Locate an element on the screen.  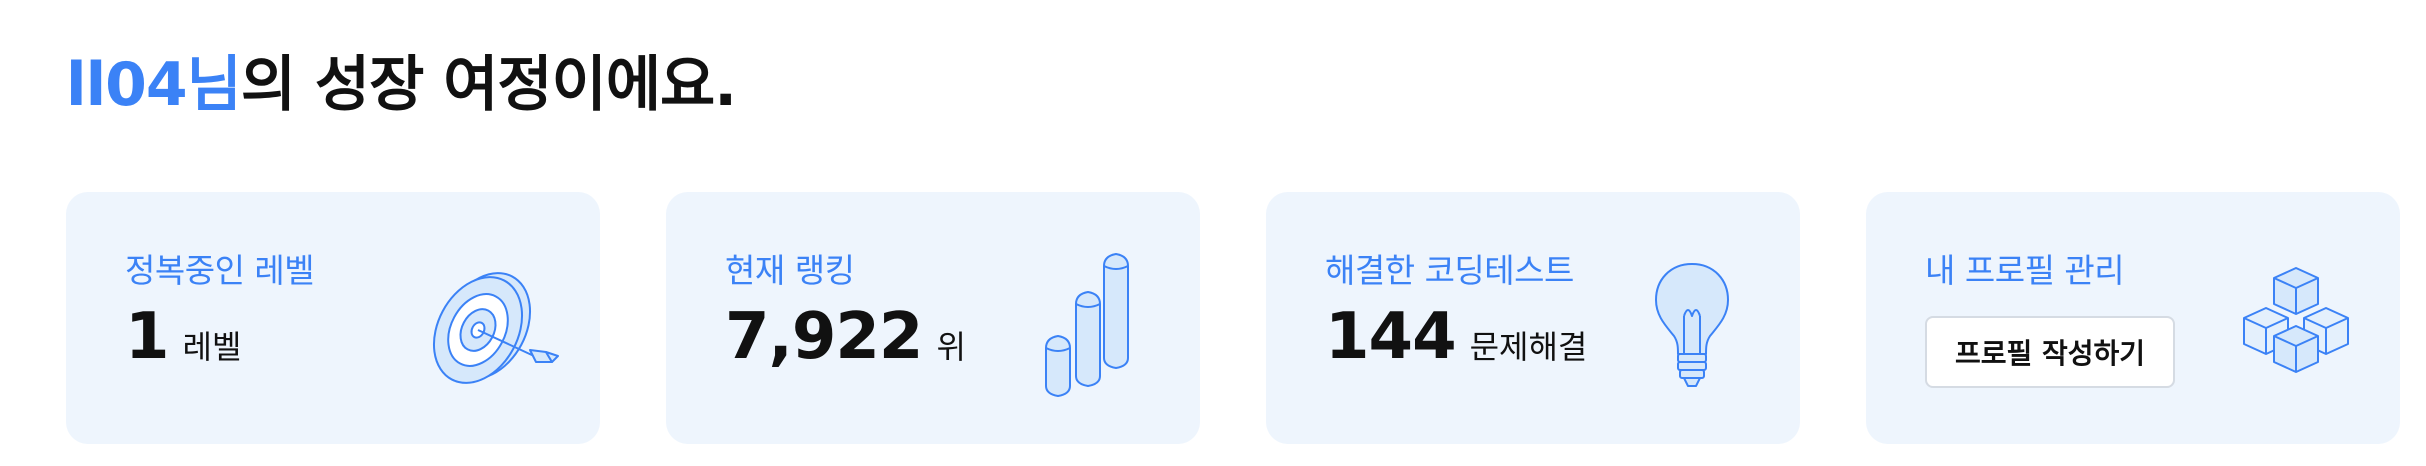
solved-card: 해결한 코딩테스트 144 문제해결 is located at coordinates (1533, 318).